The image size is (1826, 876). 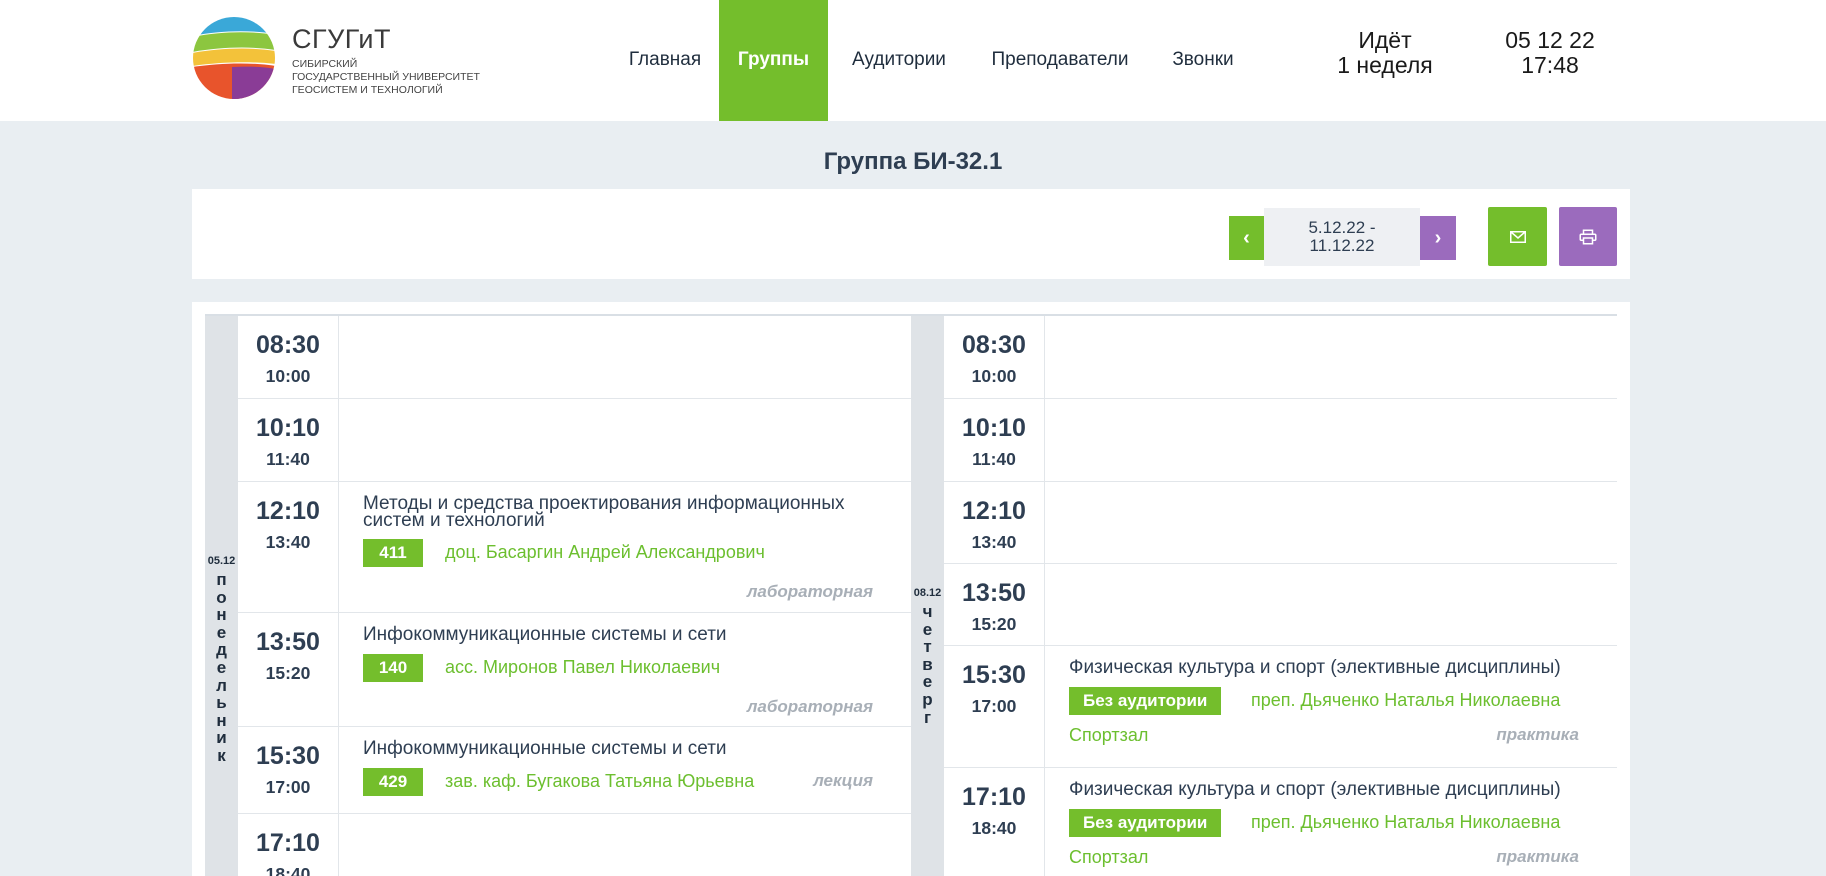 What do you see at coordinates (1385, 65) in the screenshot?
I see `week-status-number: 1 неделя` at bounding box center [1385, 65].